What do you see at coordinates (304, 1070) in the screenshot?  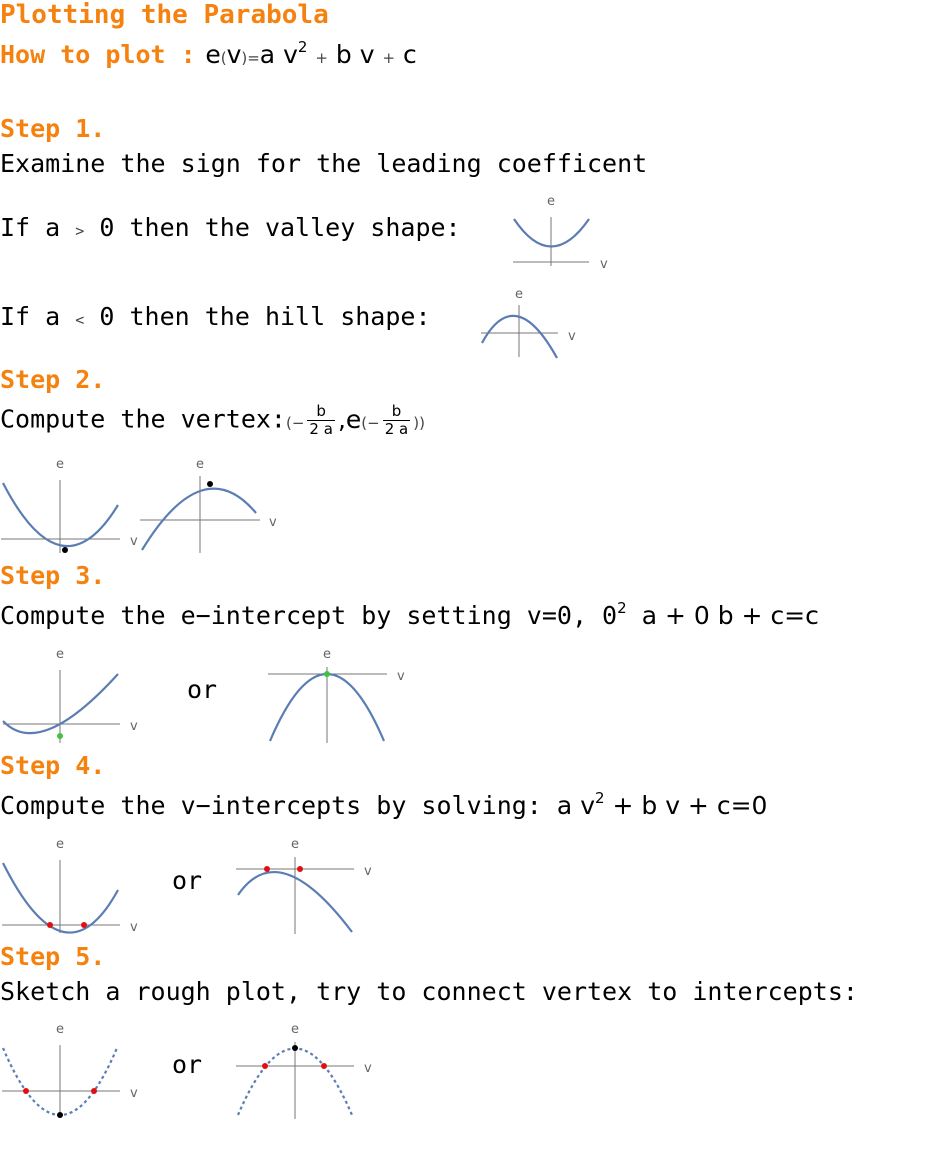 I see `sketch-hill-plot: e v` at bounding box center [304, 1070].